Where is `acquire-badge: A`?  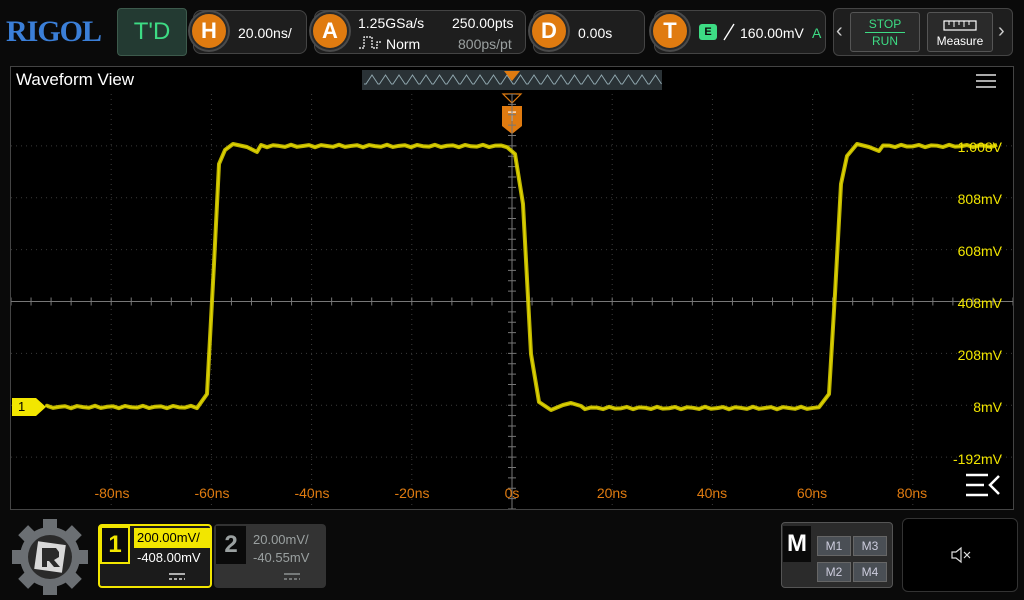 acquire-badge: A is located at coordinates (330, 31).